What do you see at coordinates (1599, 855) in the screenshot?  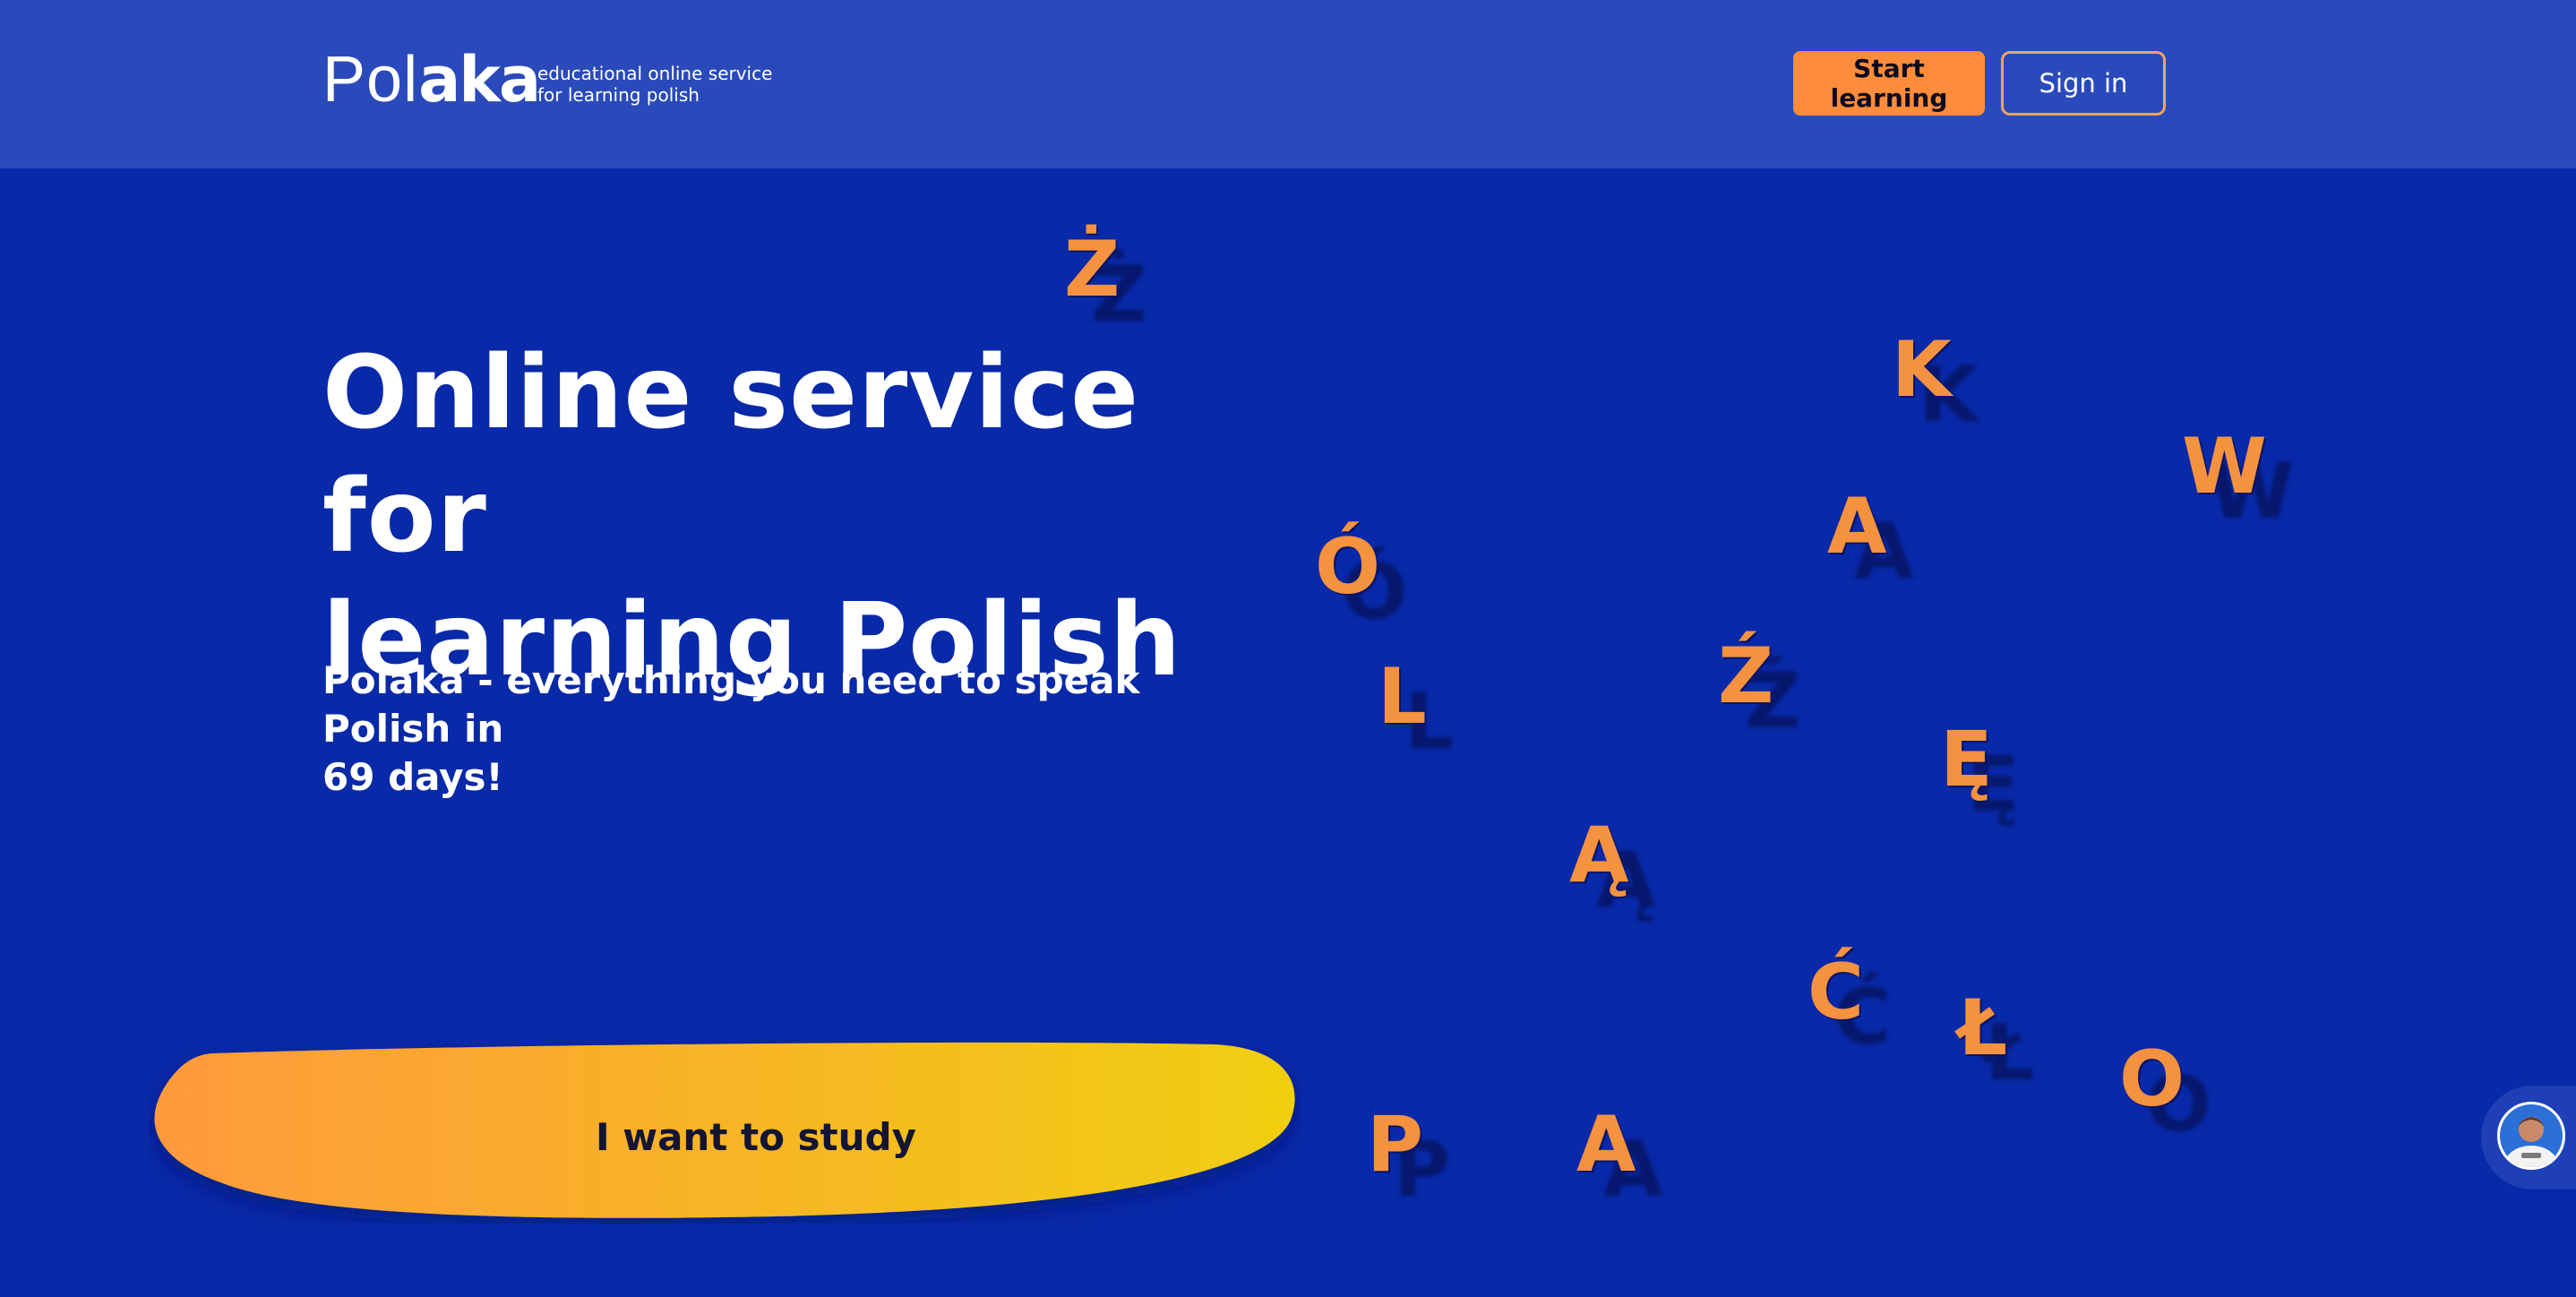 I see `letter-a-ogonek-glyph: Ą` at bounding box center [1599, 855].